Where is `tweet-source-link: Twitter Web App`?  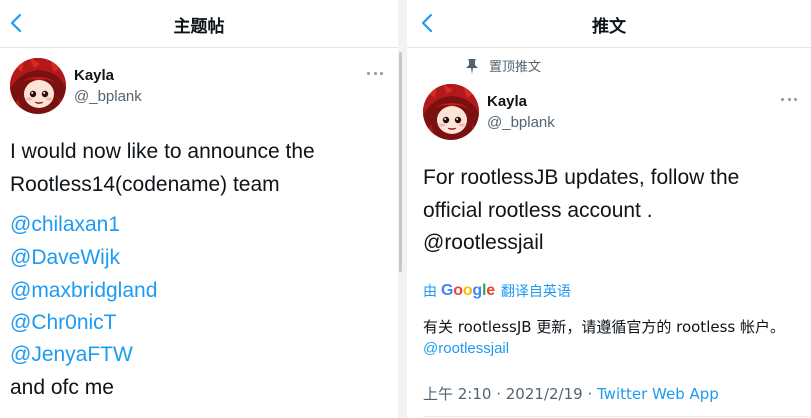
tweet-source-link: Twitter Web App is located at coordinates (658, 394).